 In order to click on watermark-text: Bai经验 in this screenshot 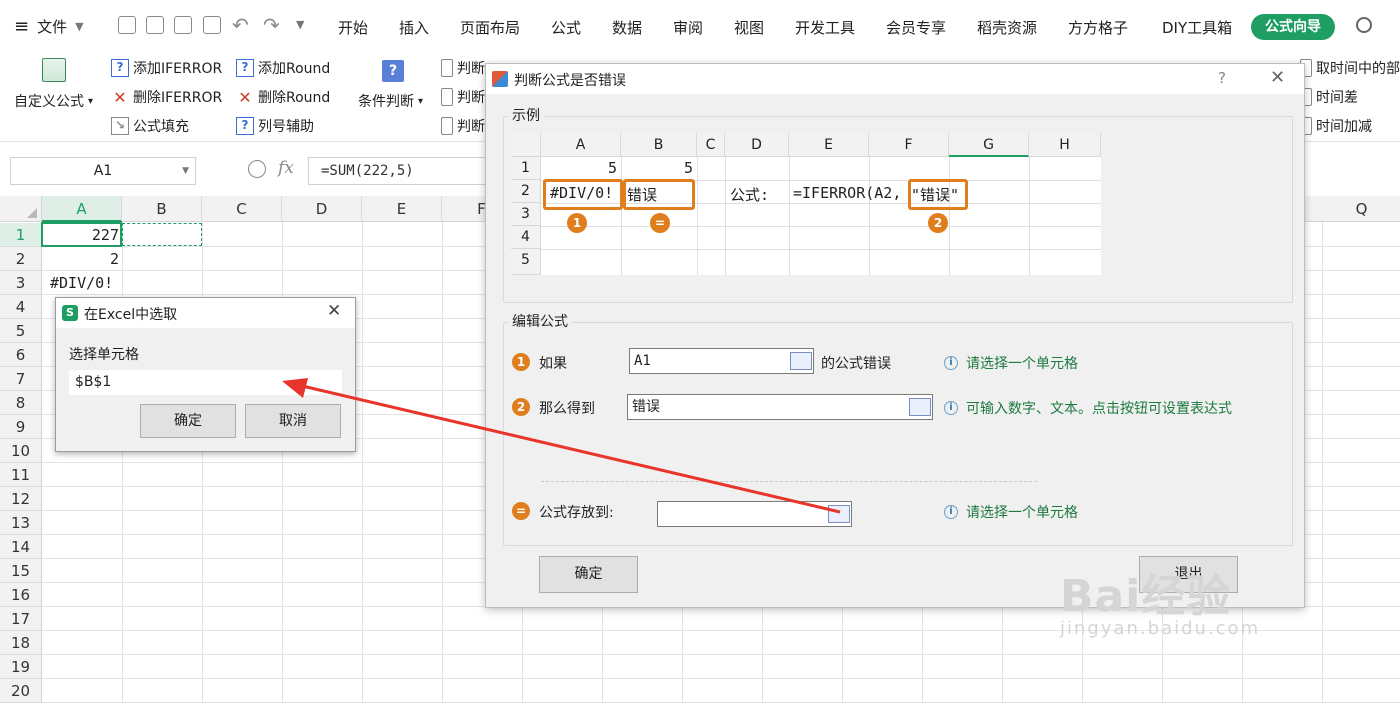, I will do `click(1146, 596)`.